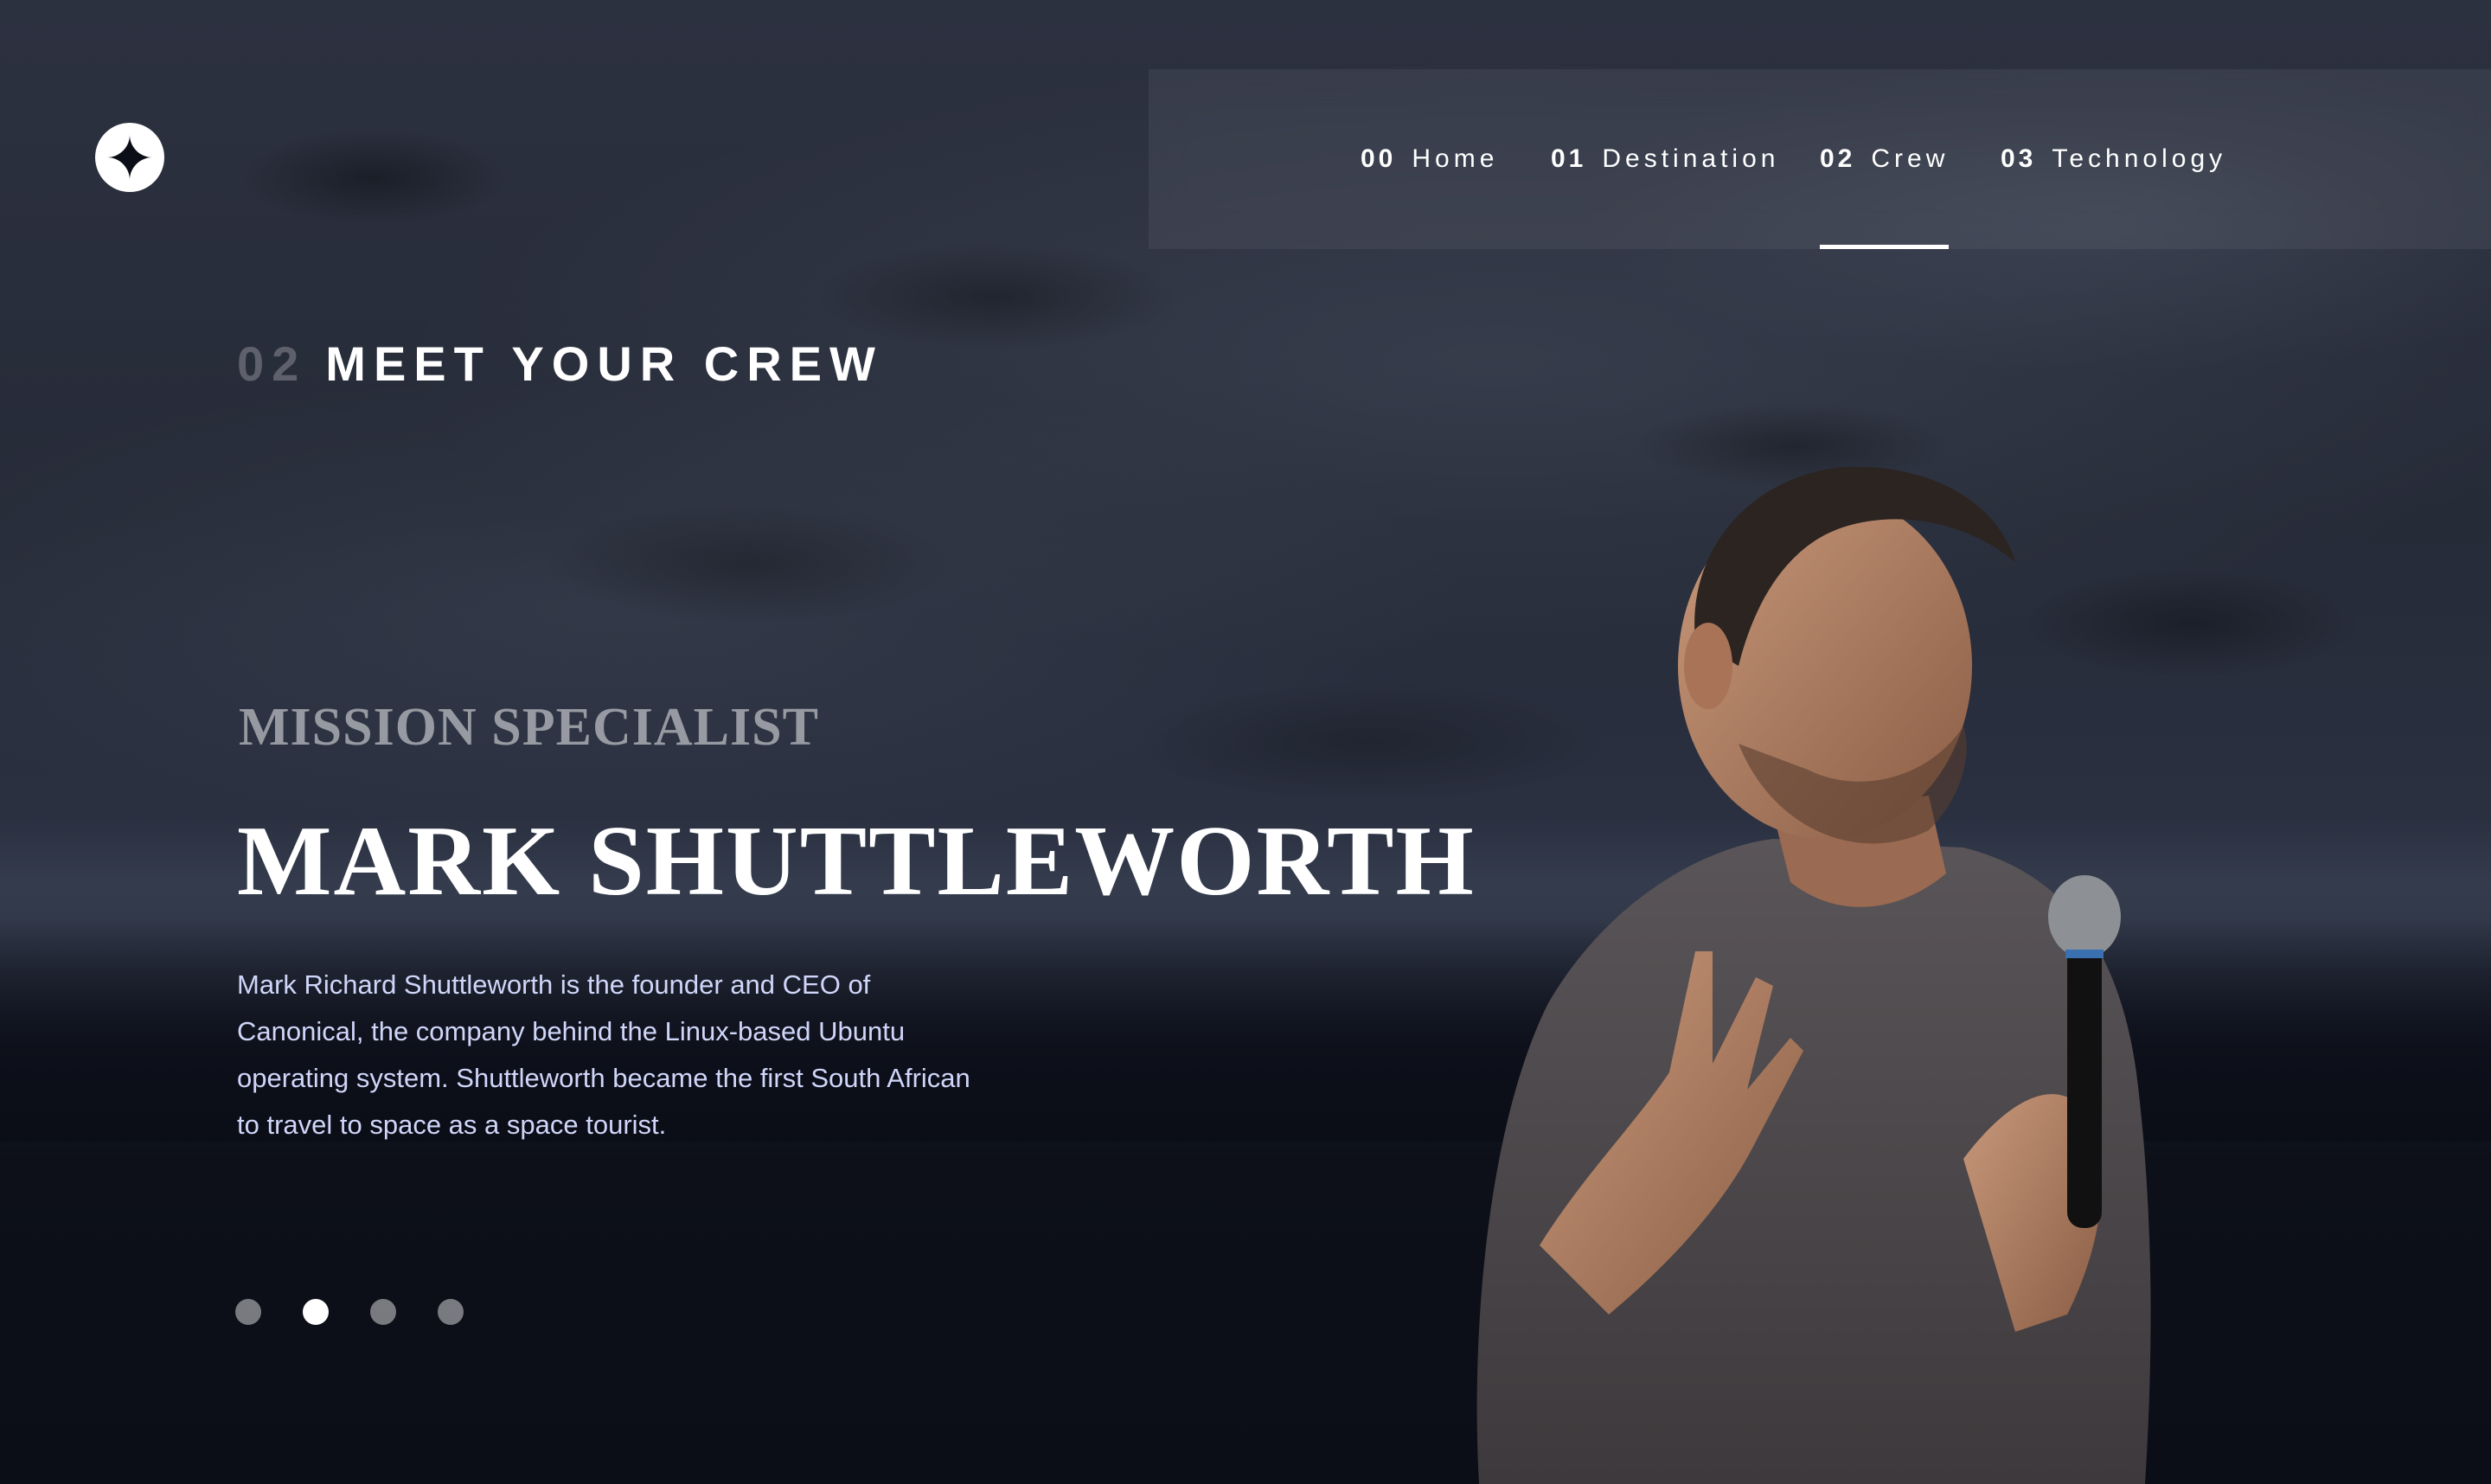 The image size is (2491, 1484). I want to click on nav-item-label: Technology, so click(2139, 158).